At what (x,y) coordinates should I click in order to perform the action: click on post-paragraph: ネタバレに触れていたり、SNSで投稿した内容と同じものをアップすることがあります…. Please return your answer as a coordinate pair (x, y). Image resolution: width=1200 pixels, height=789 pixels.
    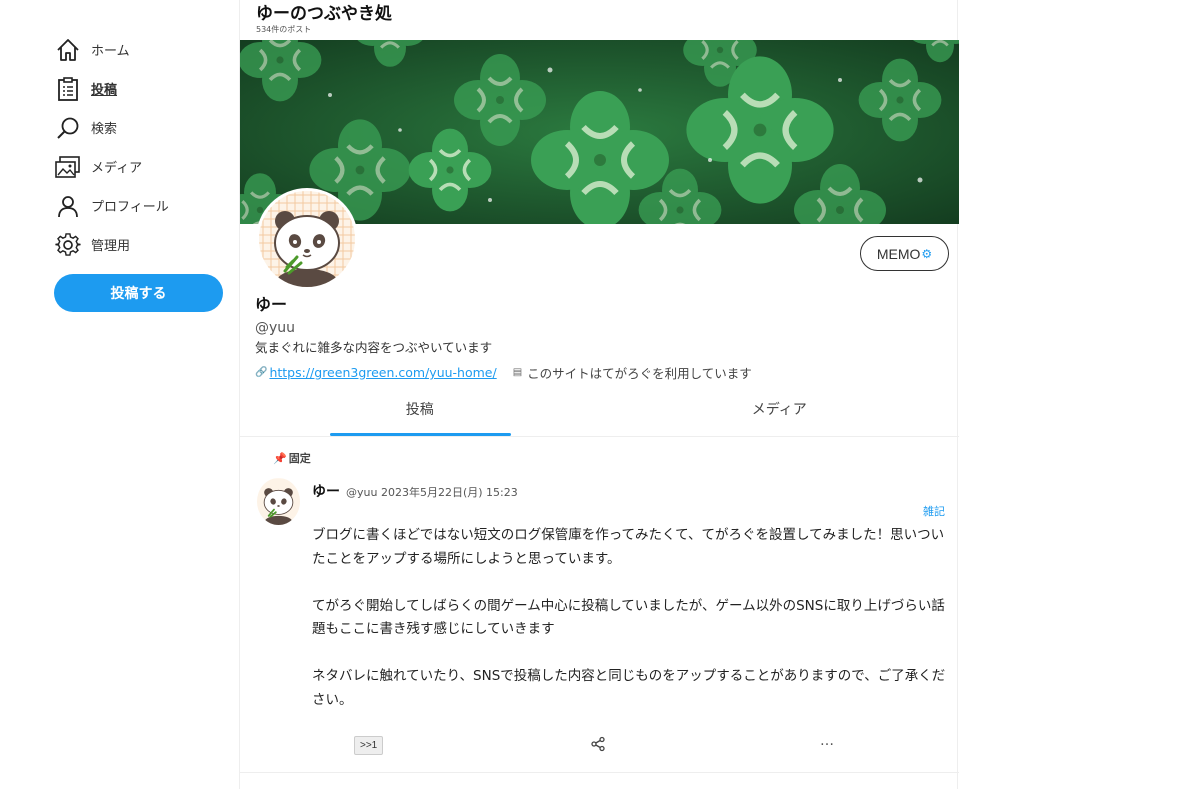
    Looking at the image, I should click on (629, 688).